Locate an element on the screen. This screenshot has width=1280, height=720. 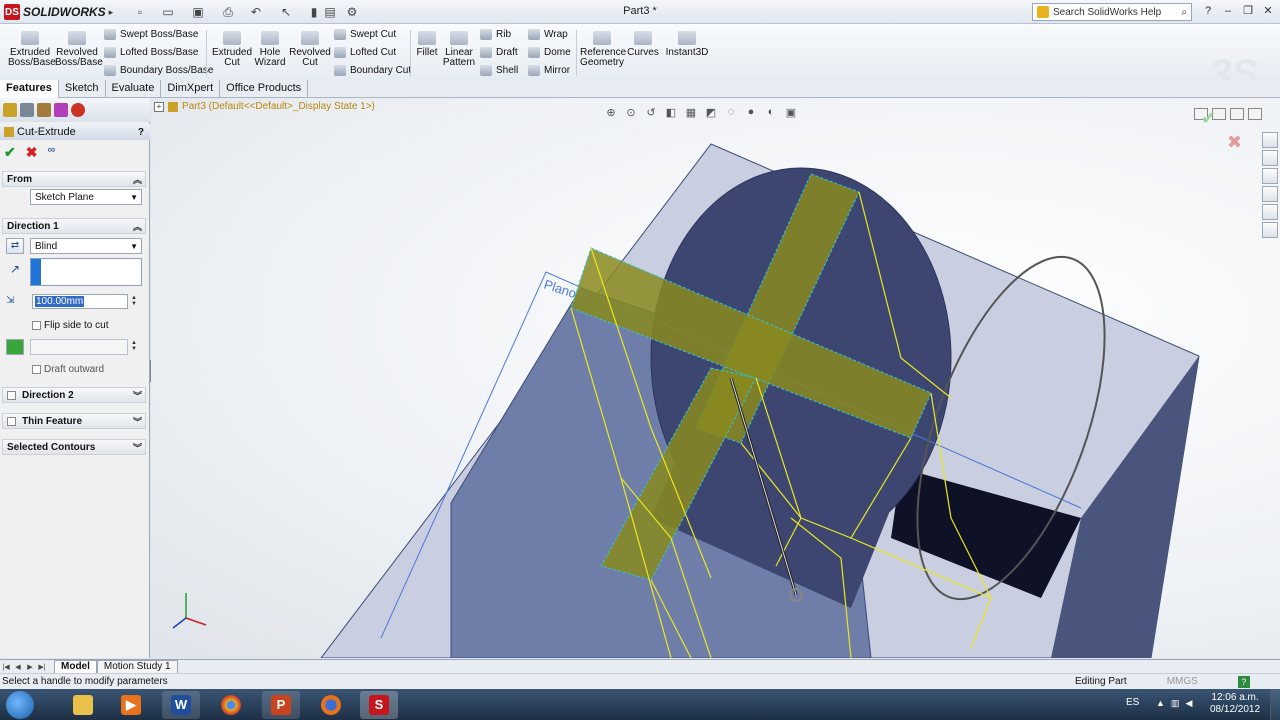
tab-model: Model is located at coordinates (75, 666).